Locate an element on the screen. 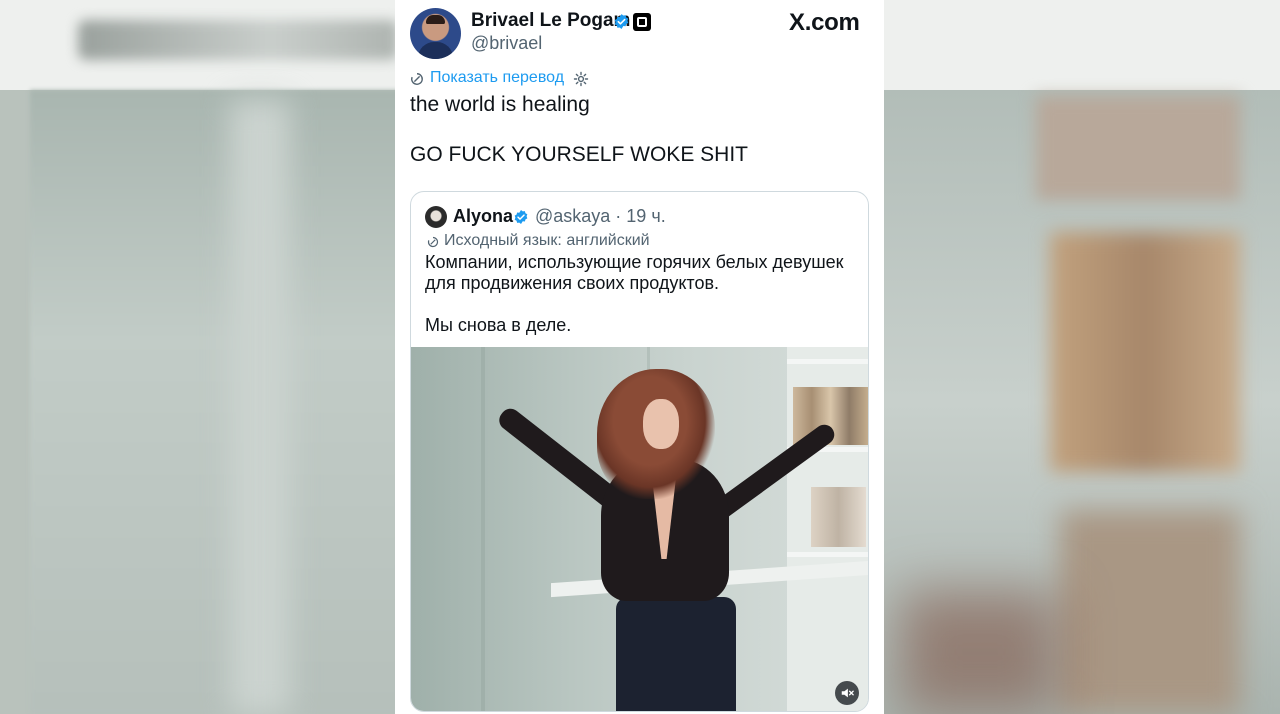 This screenshot has height=714, width=1280. background-books is located at coordinates (1145, 352).